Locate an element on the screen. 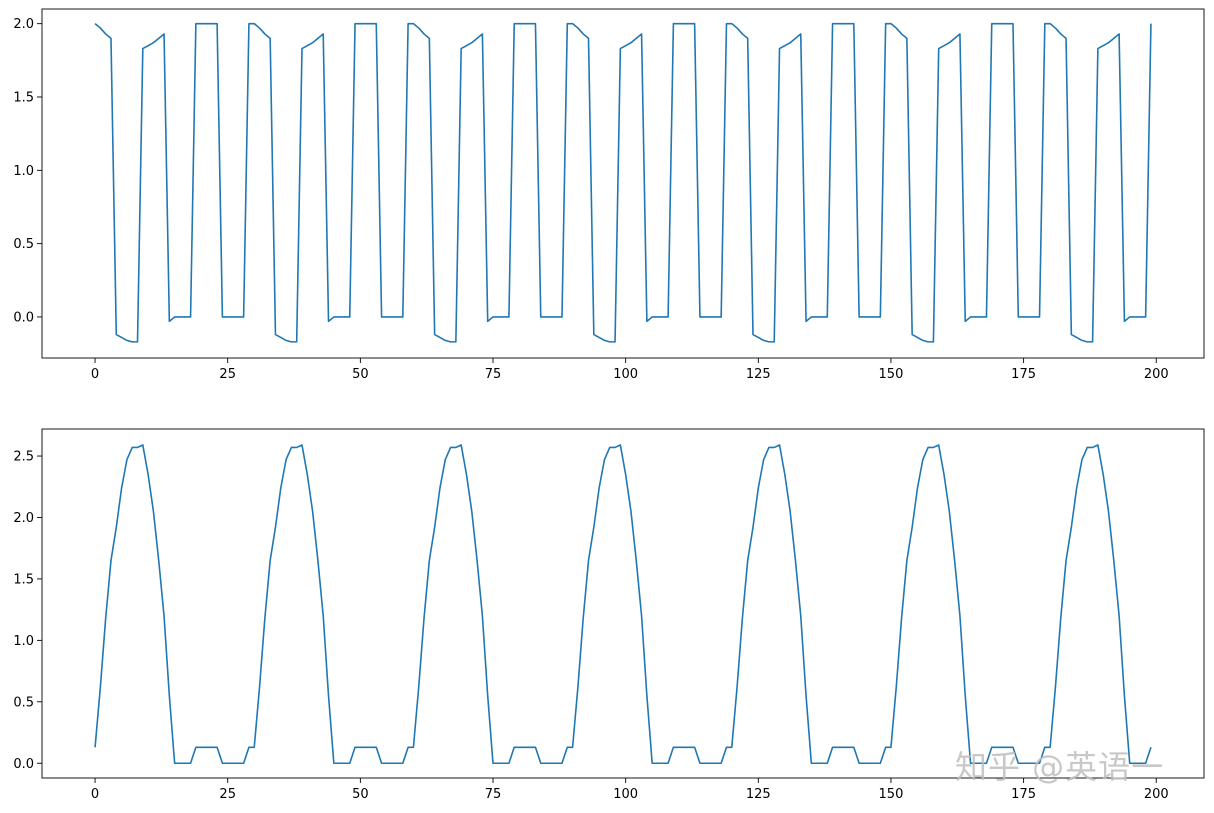 Image resolution: width=1214 pixels, height=813 pixels. y-tick-label: 2.5 is located at coordinates (23, 457).